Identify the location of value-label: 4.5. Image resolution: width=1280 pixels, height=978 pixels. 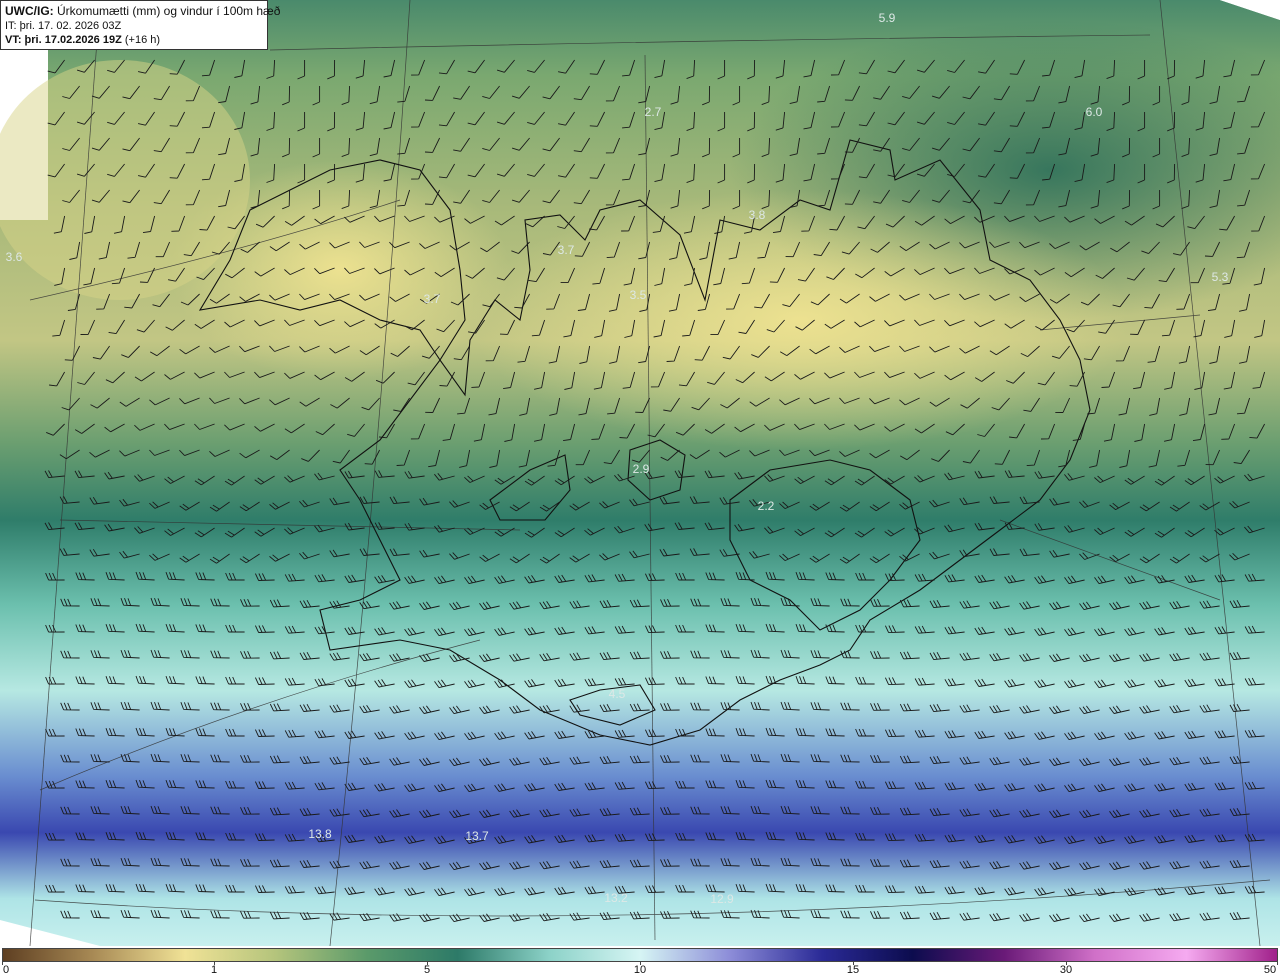
(617, 694).